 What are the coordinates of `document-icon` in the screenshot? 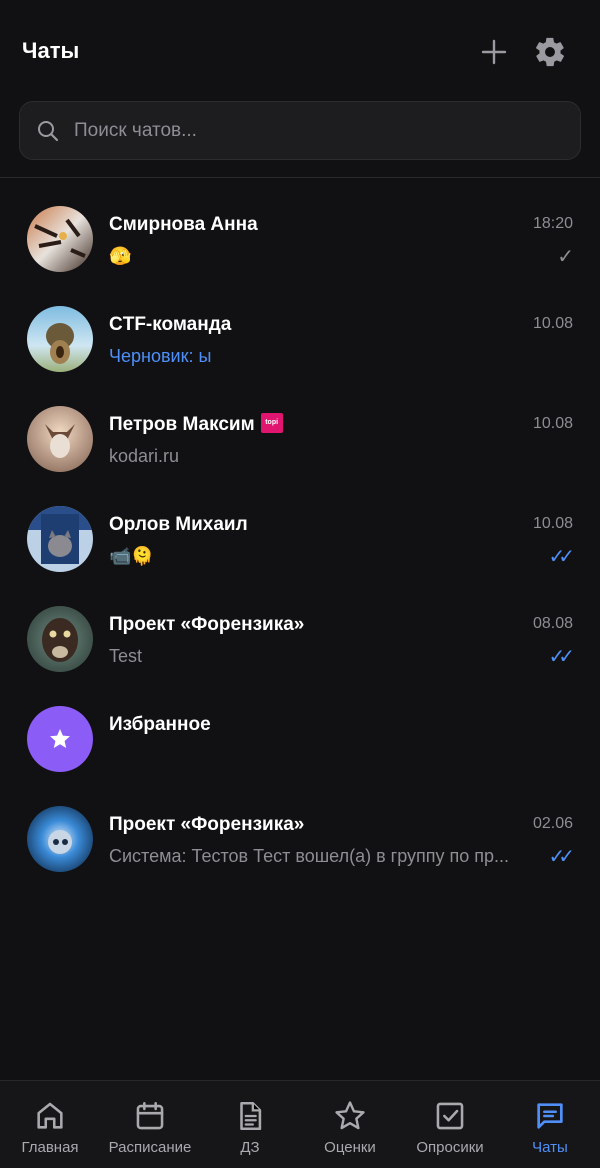 It's located at (250, 1116).